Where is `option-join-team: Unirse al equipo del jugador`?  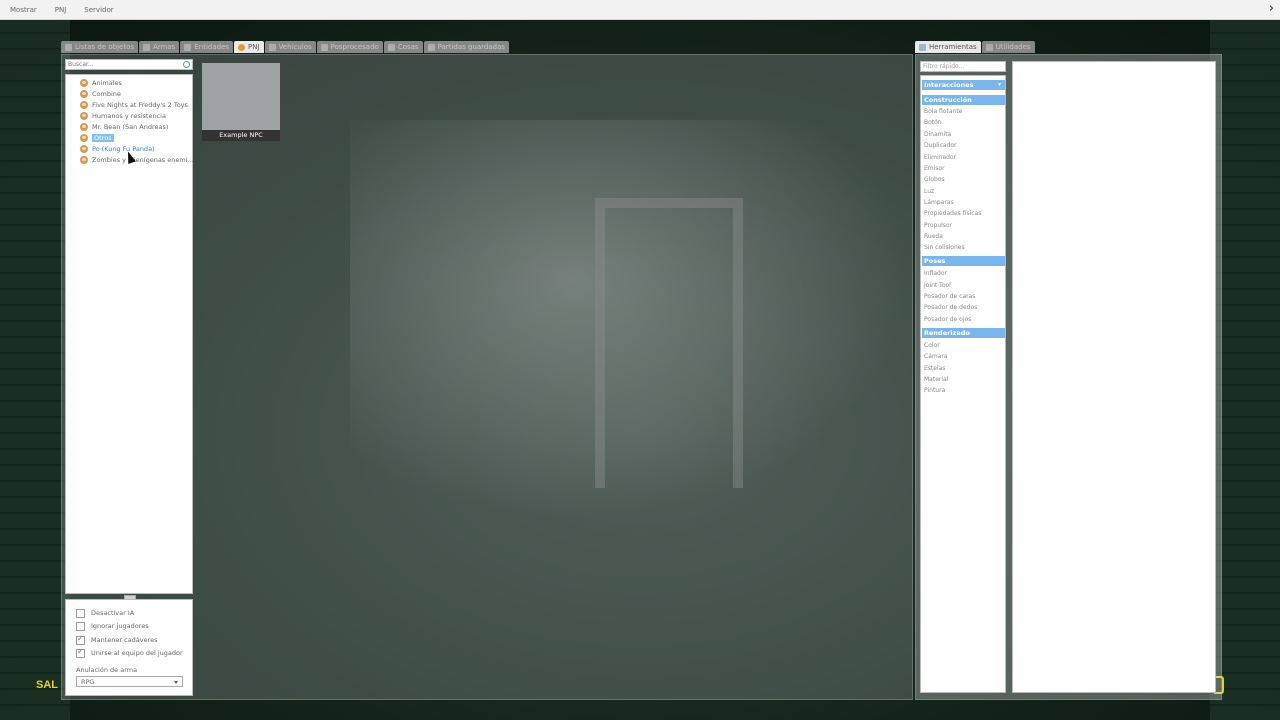
option-join-team: Unirse al equipo del jugador is located at coordinates (129, 652).